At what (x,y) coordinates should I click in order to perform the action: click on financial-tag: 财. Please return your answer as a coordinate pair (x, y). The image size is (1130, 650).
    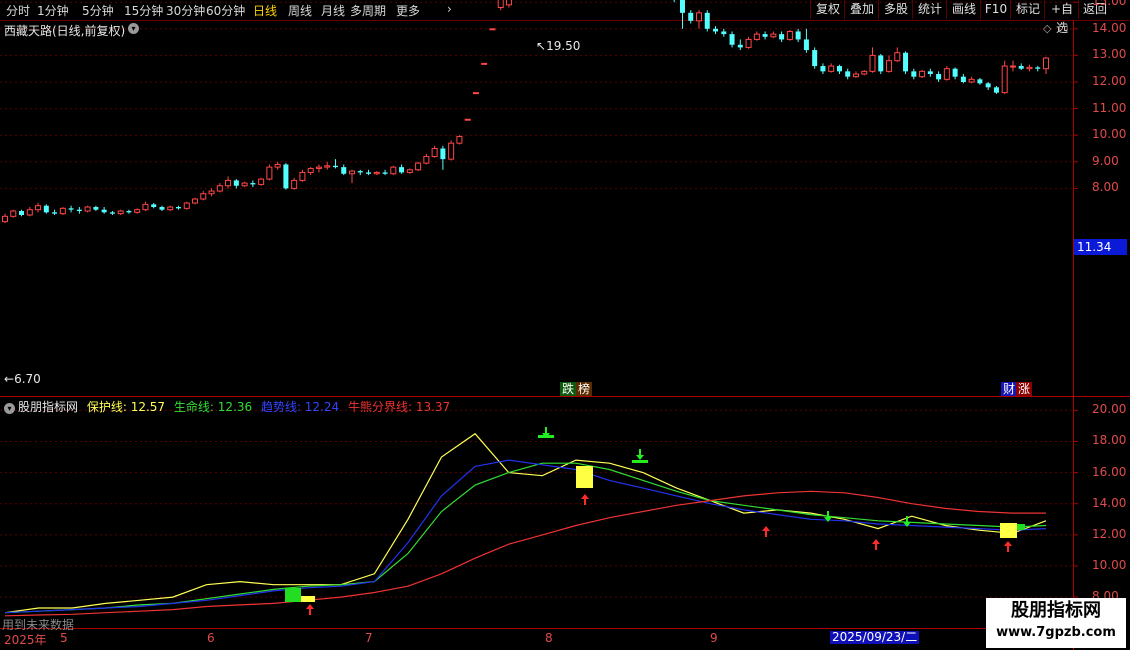
    Looking at the image, I should click on (1009, 389).